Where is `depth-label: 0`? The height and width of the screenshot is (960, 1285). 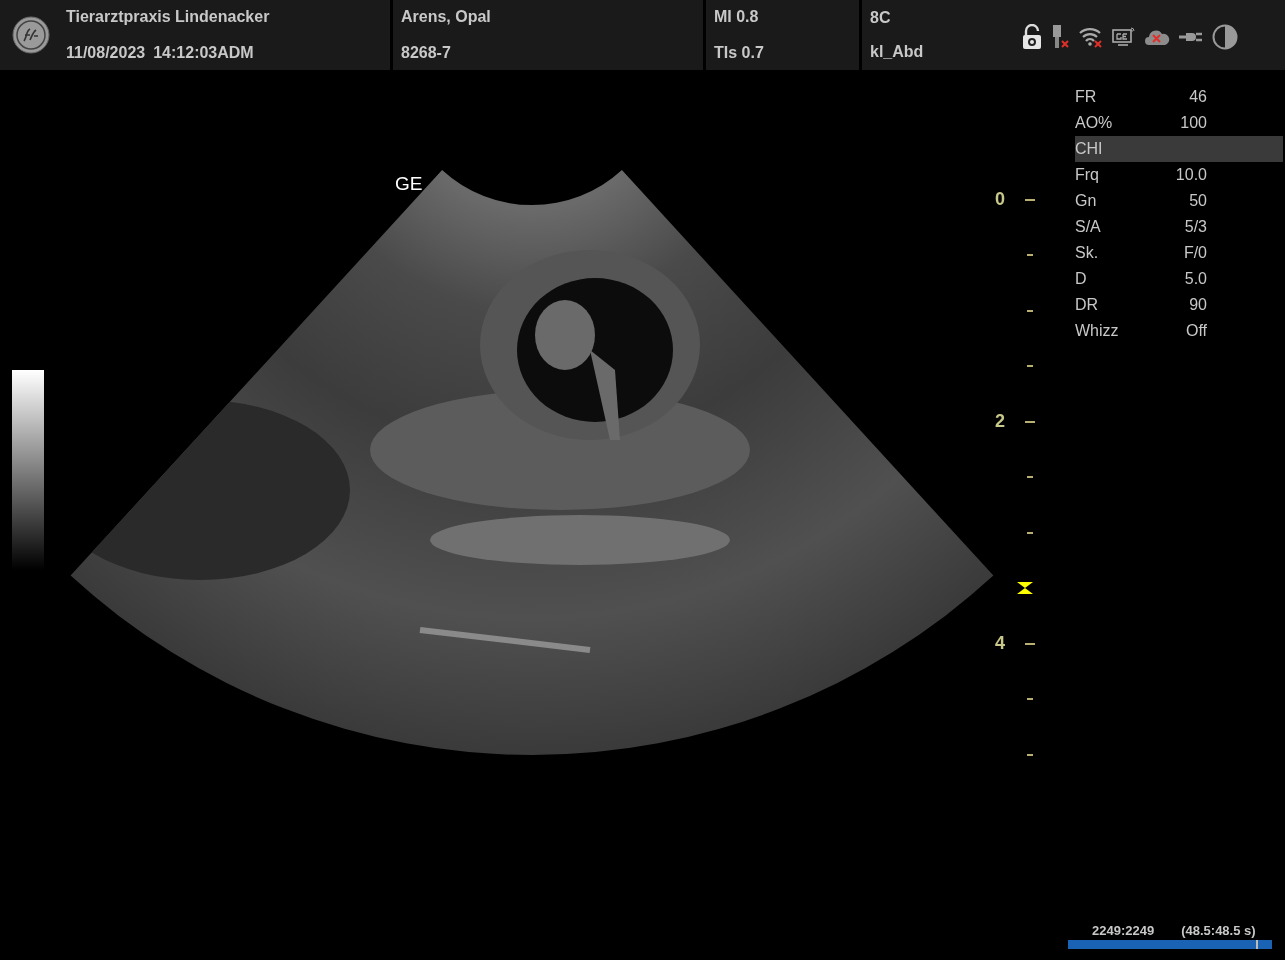 depth-label: 0 is located at coordinates (1000, 200).